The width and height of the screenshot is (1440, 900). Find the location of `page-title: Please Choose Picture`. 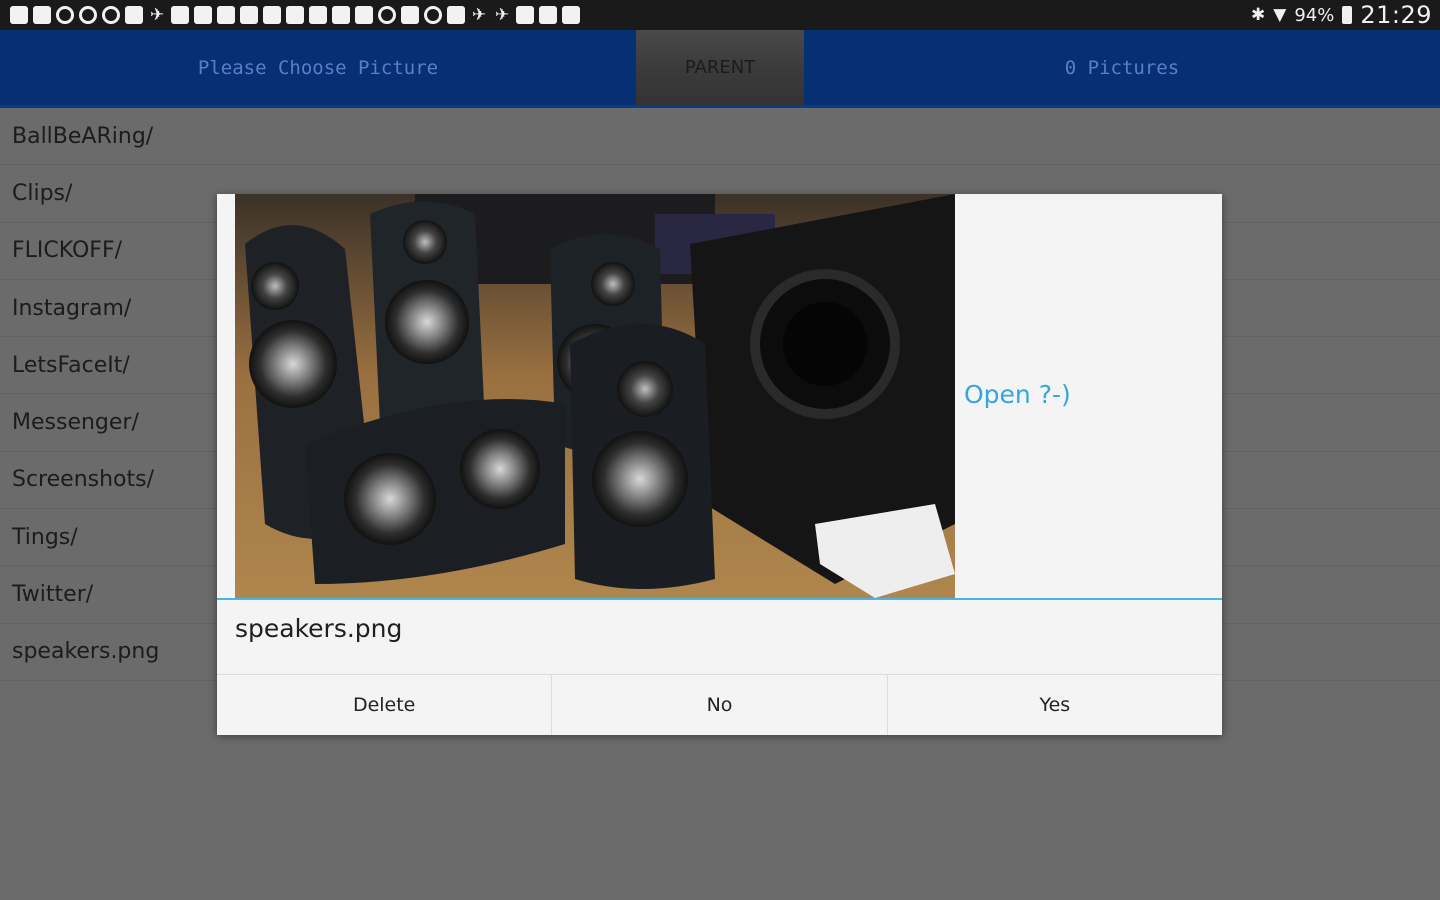

page-title: Please Choose Picture is located at coordinates (318, 67).